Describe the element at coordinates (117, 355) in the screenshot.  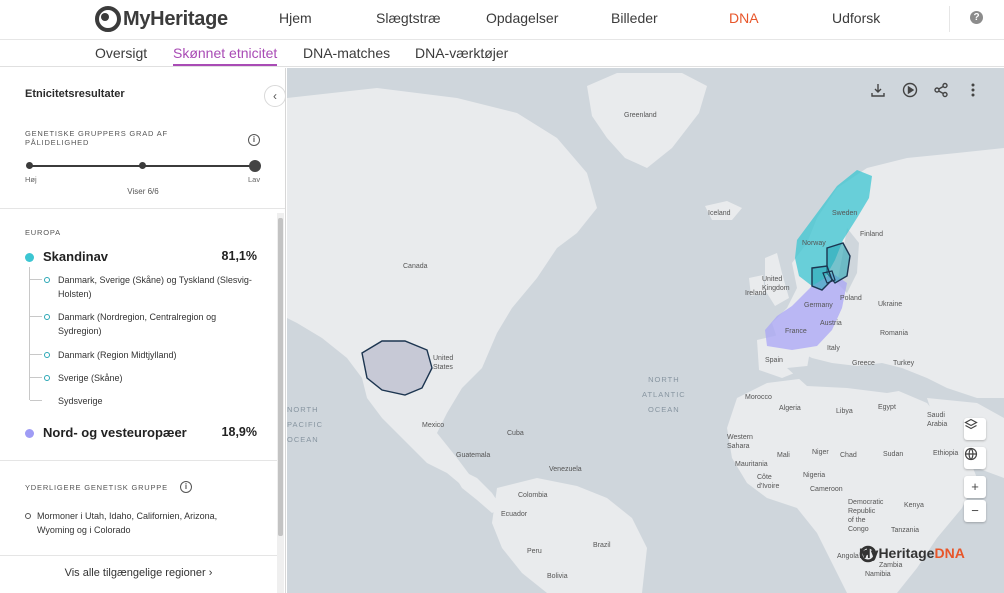
I see `subgroup-label: Danmark (Region Midtjylland)` at that location.